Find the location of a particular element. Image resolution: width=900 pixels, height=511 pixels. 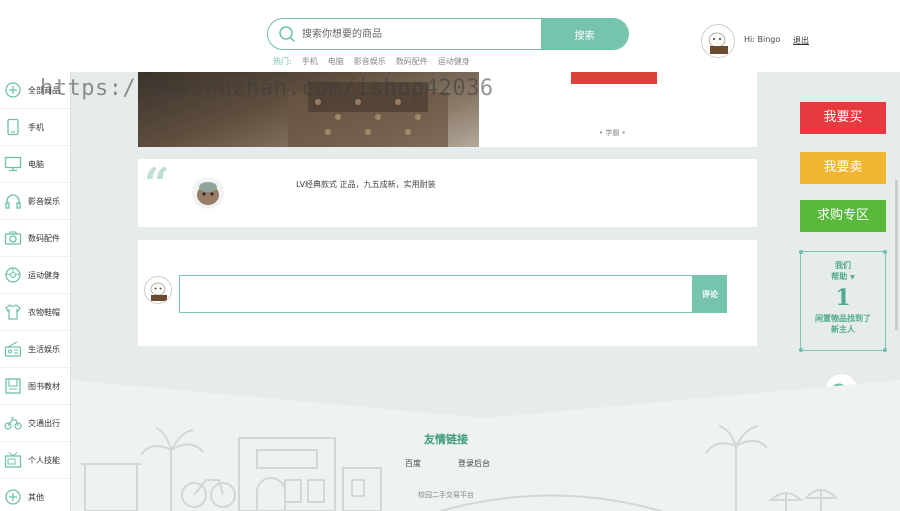

sidebar-item-other: 其他 is located at coordinates (35, 495).